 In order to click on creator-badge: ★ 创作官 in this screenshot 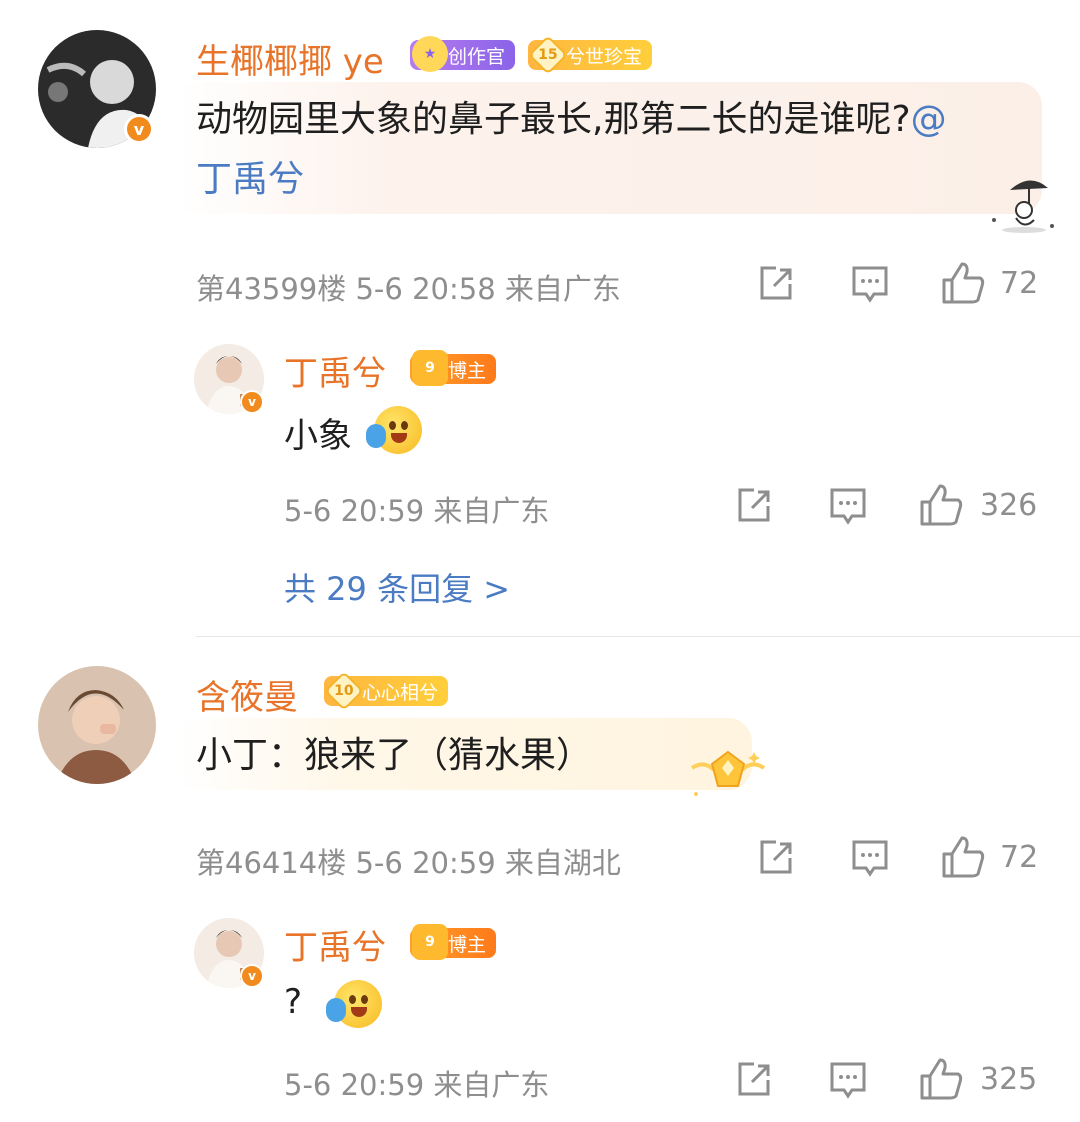, I will do `click(463, 54)`.